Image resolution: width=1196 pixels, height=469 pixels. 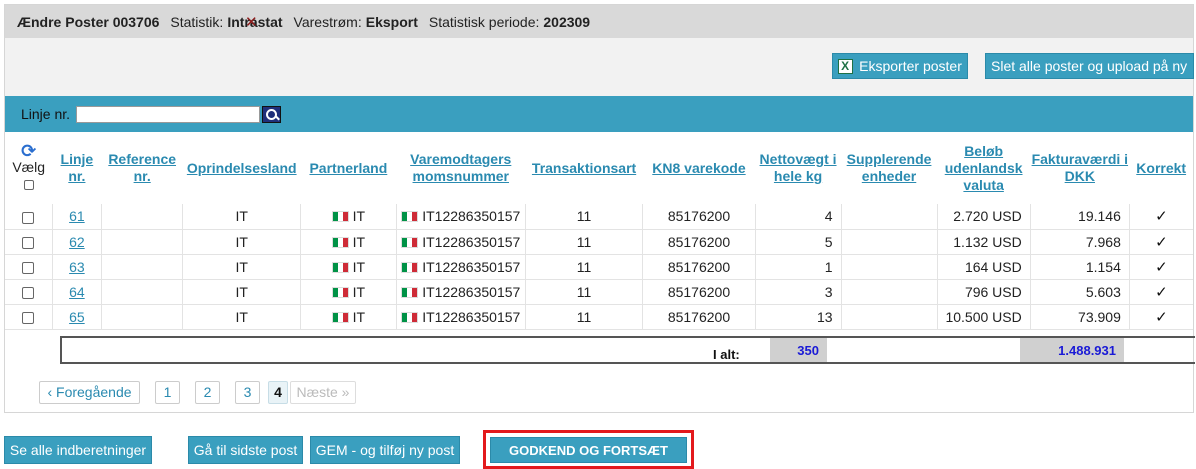 I want to click on page-title: Ændre Poster 003706, so click(x=88, y=21).